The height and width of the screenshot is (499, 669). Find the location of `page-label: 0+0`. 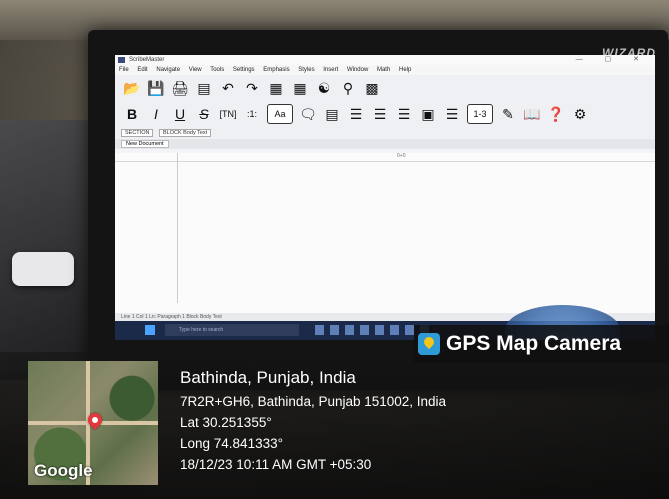

page-label: 0+0 is located at coordinates (401, 156).